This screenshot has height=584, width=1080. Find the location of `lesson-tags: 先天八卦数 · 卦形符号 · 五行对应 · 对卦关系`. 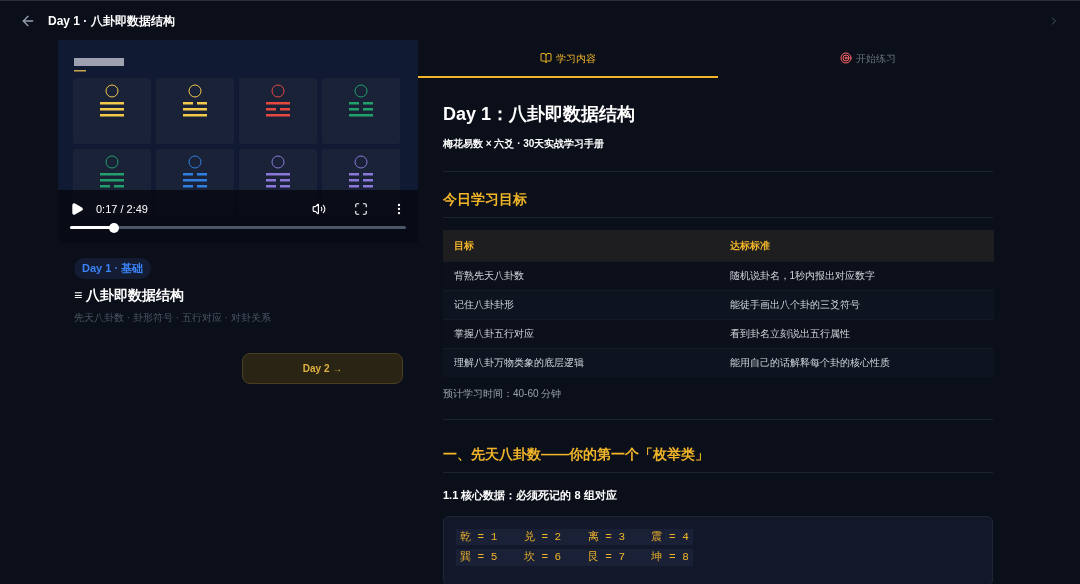

lesson-tags: 先天八卦数 · 卦形符号 · 五行对应 · 对卦关系 is located at coordinates (238, 317).